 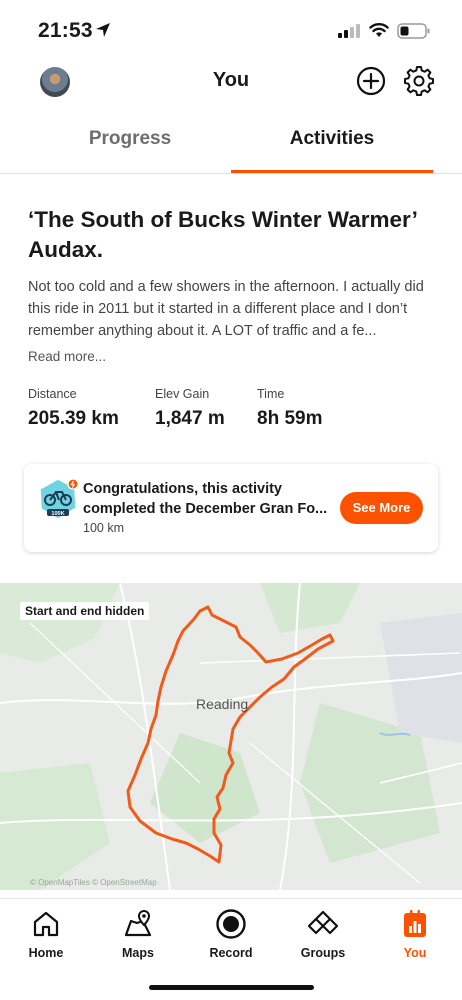 I want to click on add-icon, so click(x=371, y=81).